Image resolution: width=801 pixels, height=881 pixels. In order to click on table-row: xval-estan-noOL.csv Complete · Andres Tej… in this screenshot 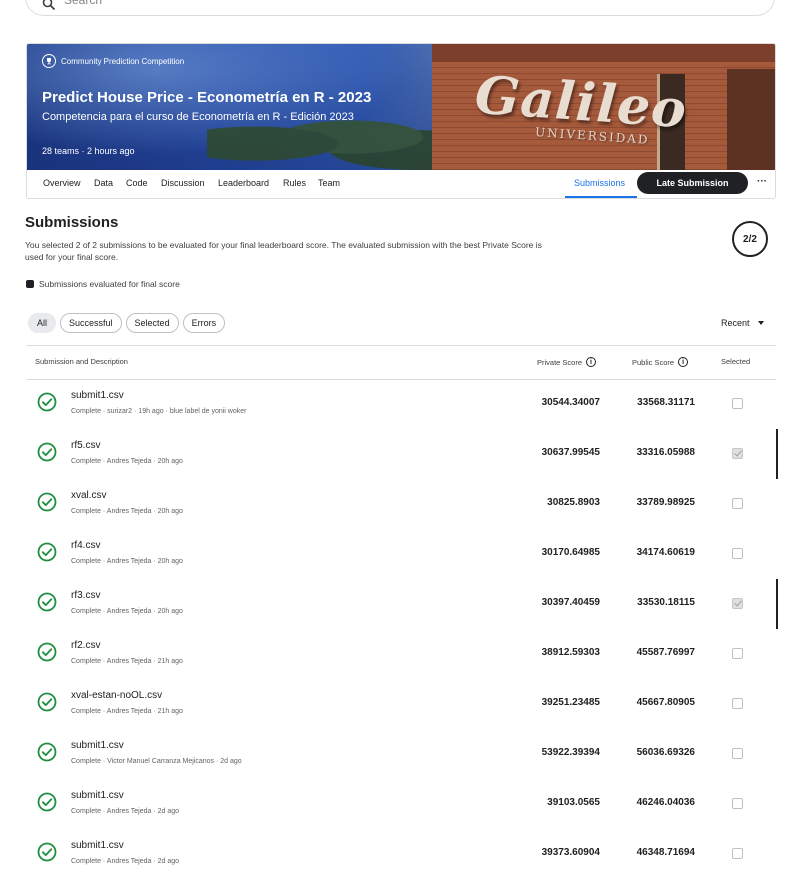, I will do `click(401, 705)`.